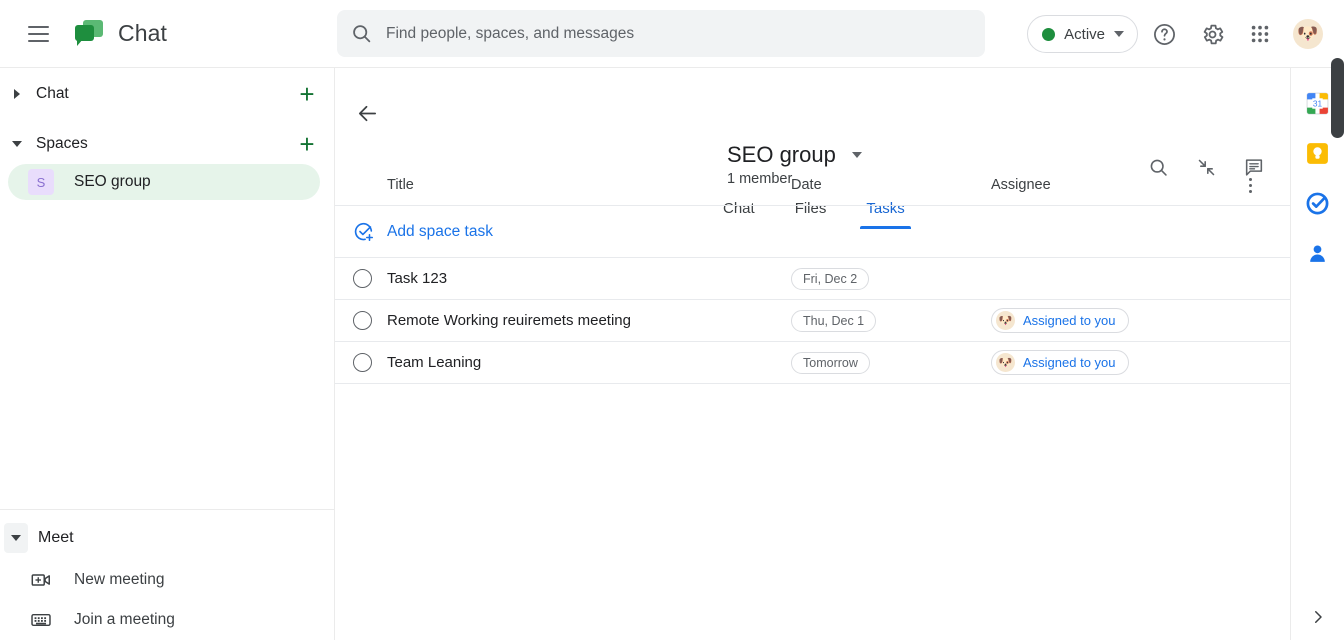 This screenshot has height=640, width=1344. What do you see at coordinates (1337, 98) in the screenshot?
I see `page-scrollbar-thumb` at bounding box center [1337, 98].